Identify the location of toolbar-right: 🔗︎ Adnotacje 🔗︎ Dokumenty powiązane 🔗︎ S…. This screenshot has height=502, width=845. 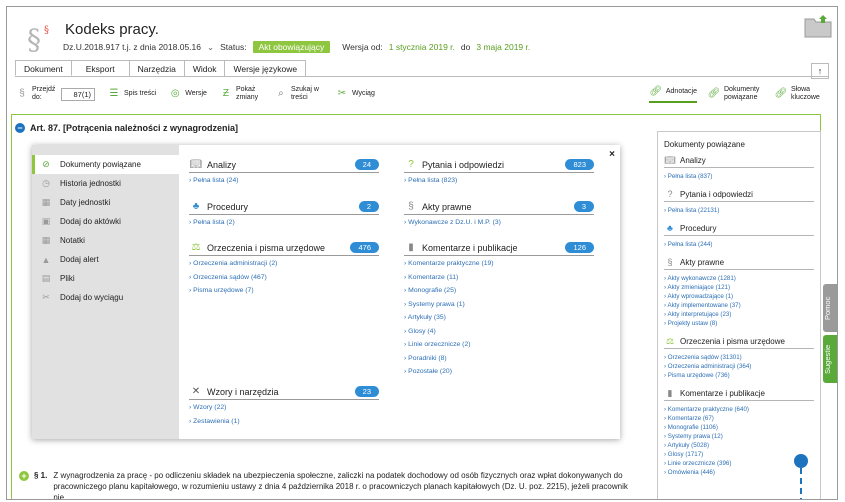
(738, 94).